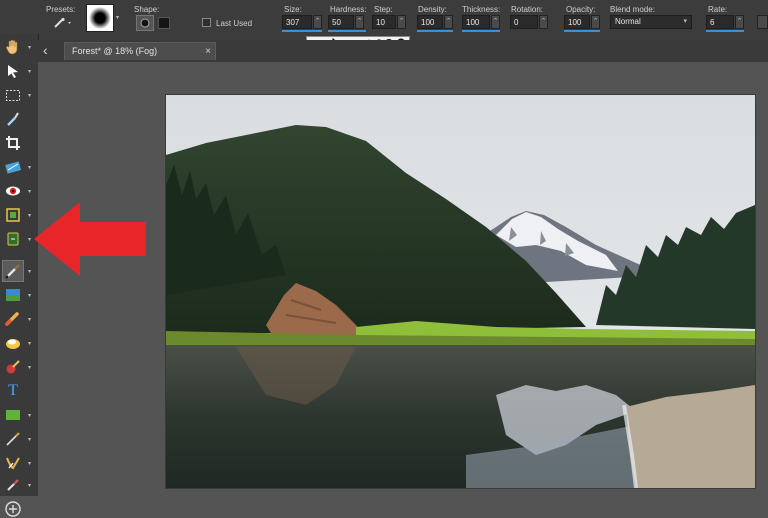 This screenshot has width=768, height=518. Describe the element at coordinates (435, 31) in the screenshot. I see `density-slider-track` at that location.